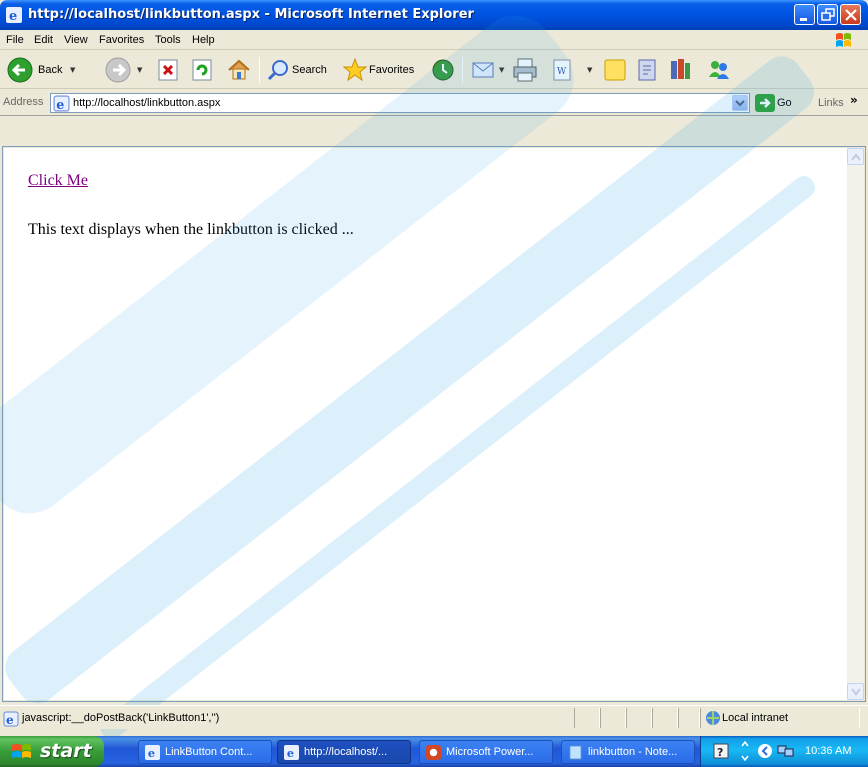 This screenshot has width=868, height=767. I want to click on favorites-button: Favorites, so click(391, 70).